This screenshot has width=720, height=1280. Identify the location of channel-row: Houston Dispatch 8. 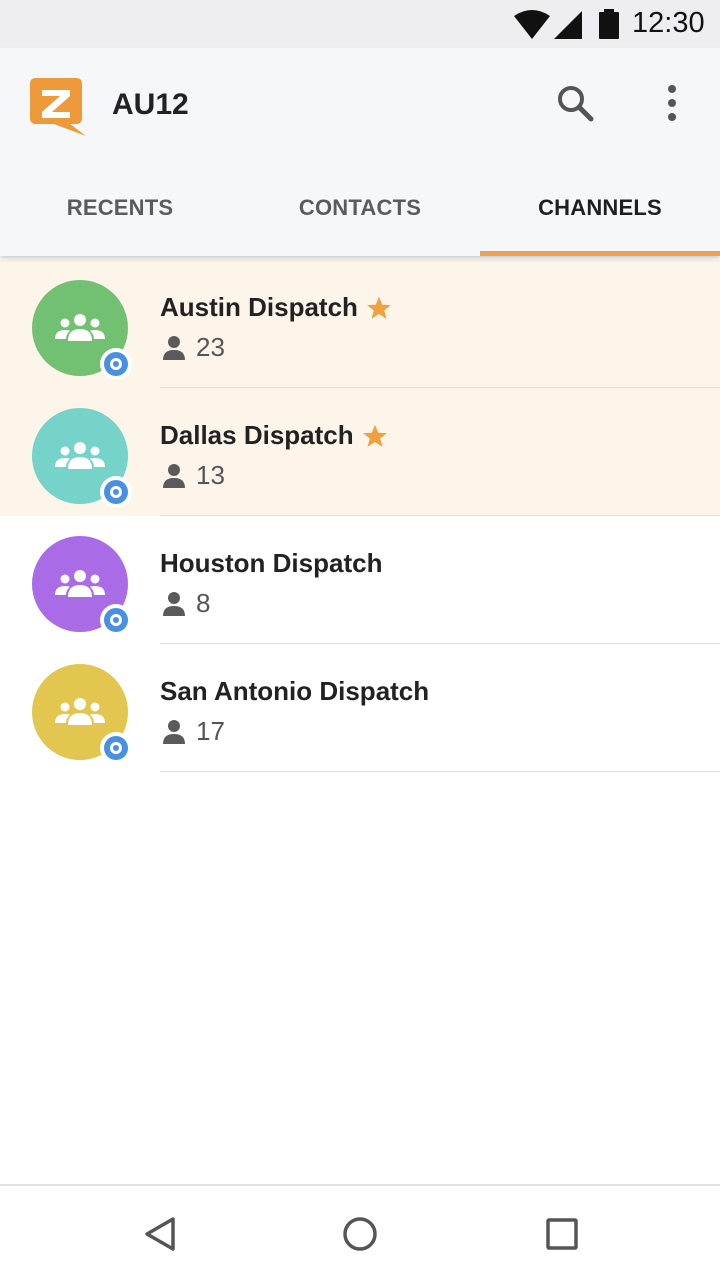
(360, 580).